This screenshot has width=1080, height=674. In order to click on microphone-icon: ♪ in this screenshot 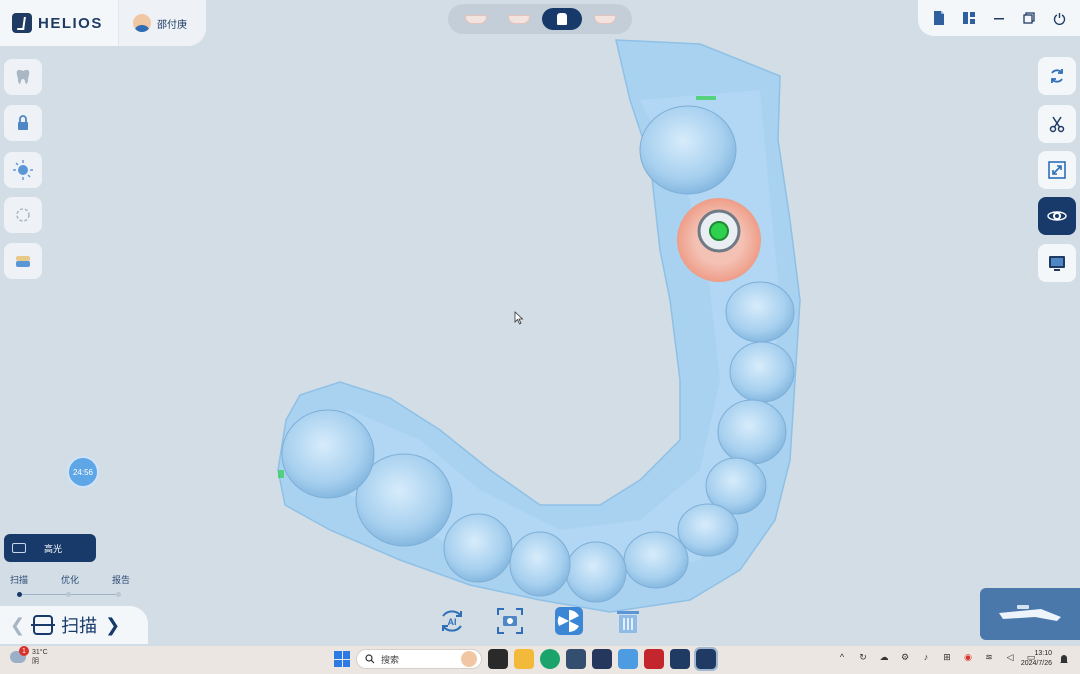, I will do `click(926, 657)`.